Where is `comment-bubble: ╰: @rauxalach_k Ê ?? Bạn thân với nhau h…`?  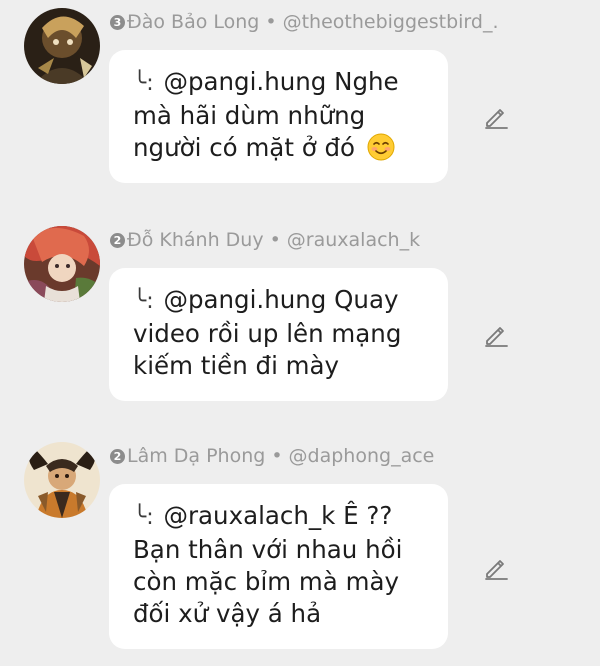 comment-bubble: ╰: @rauxalach_k Ê ?? Bạn thân với nhau h… is located at coordinates (278, 566).